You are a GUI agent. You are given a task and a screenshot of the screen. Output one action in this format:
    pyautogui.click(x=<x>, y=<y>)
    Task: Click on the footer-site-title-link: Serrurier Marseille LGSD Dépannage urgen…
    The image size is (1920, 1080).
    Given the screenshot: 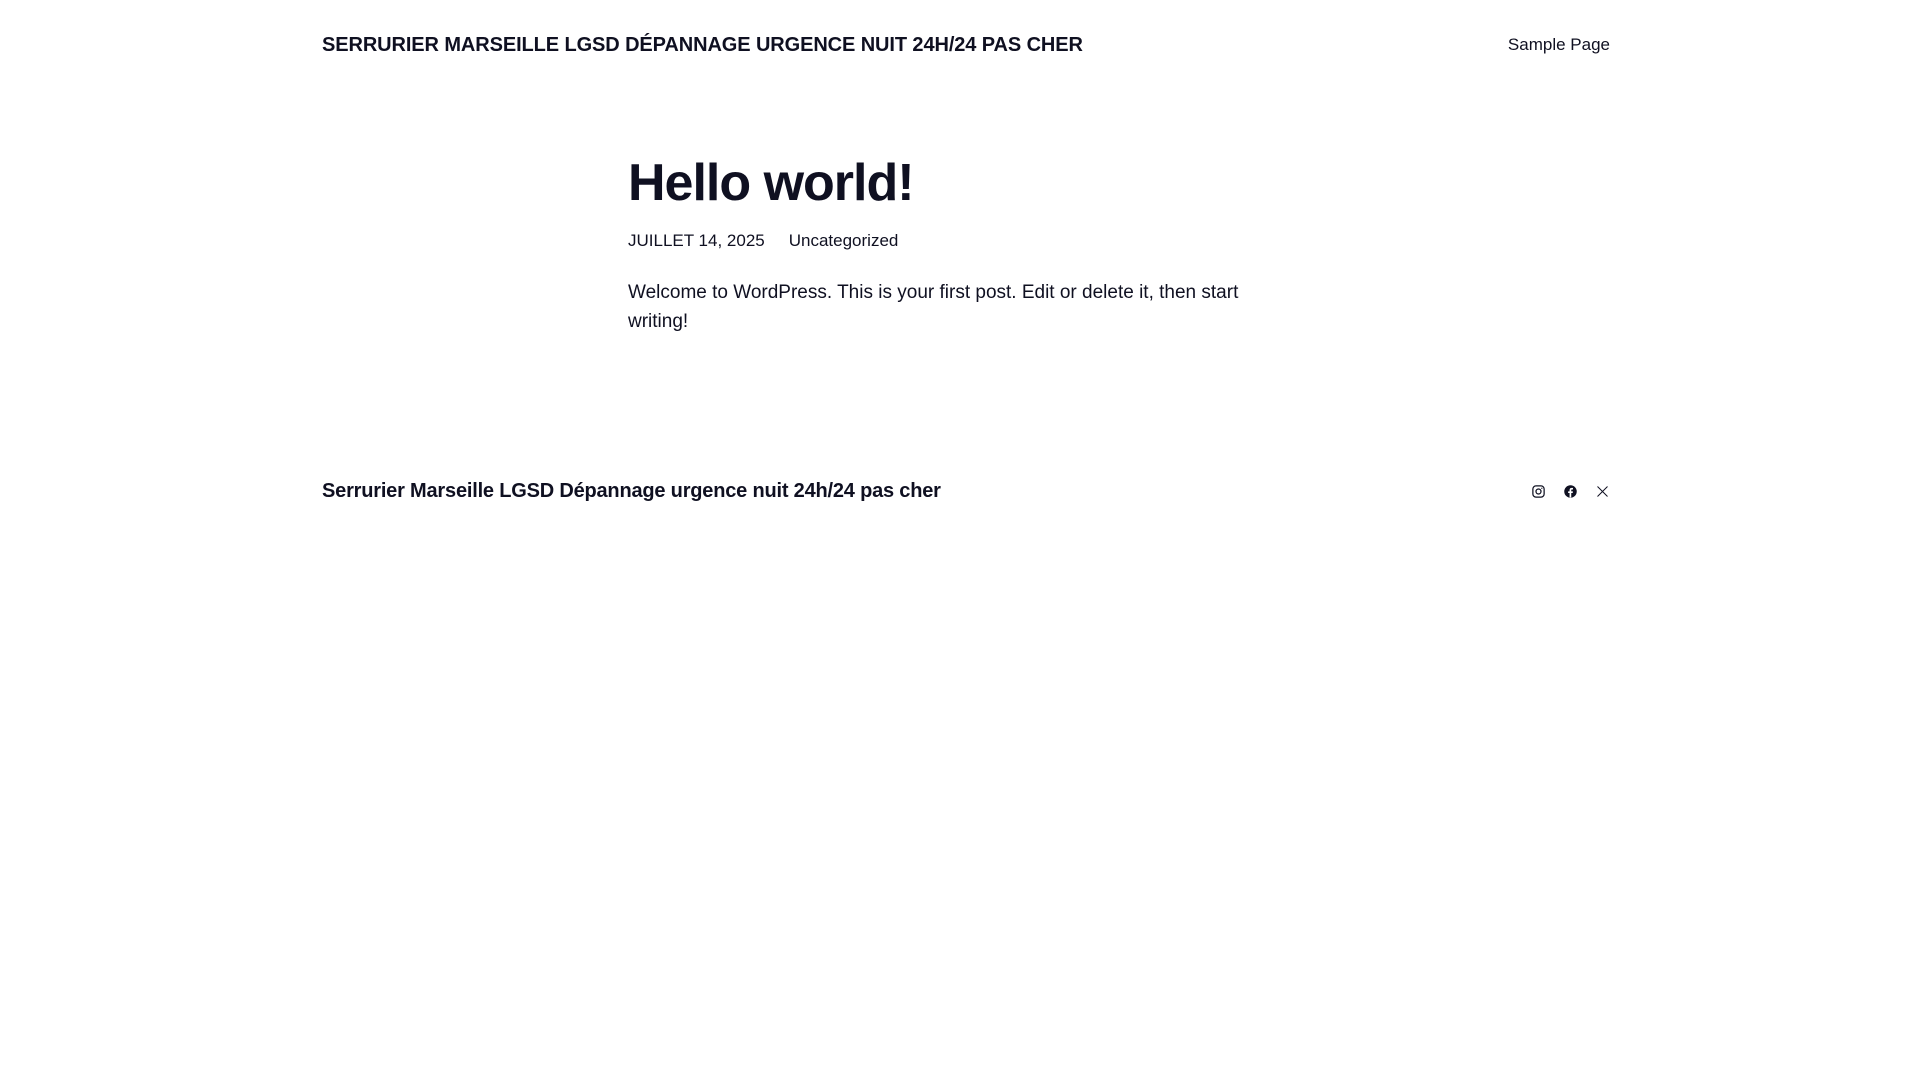 What is the action you would take?
    pyautogui.click(x=631, y=491)
    